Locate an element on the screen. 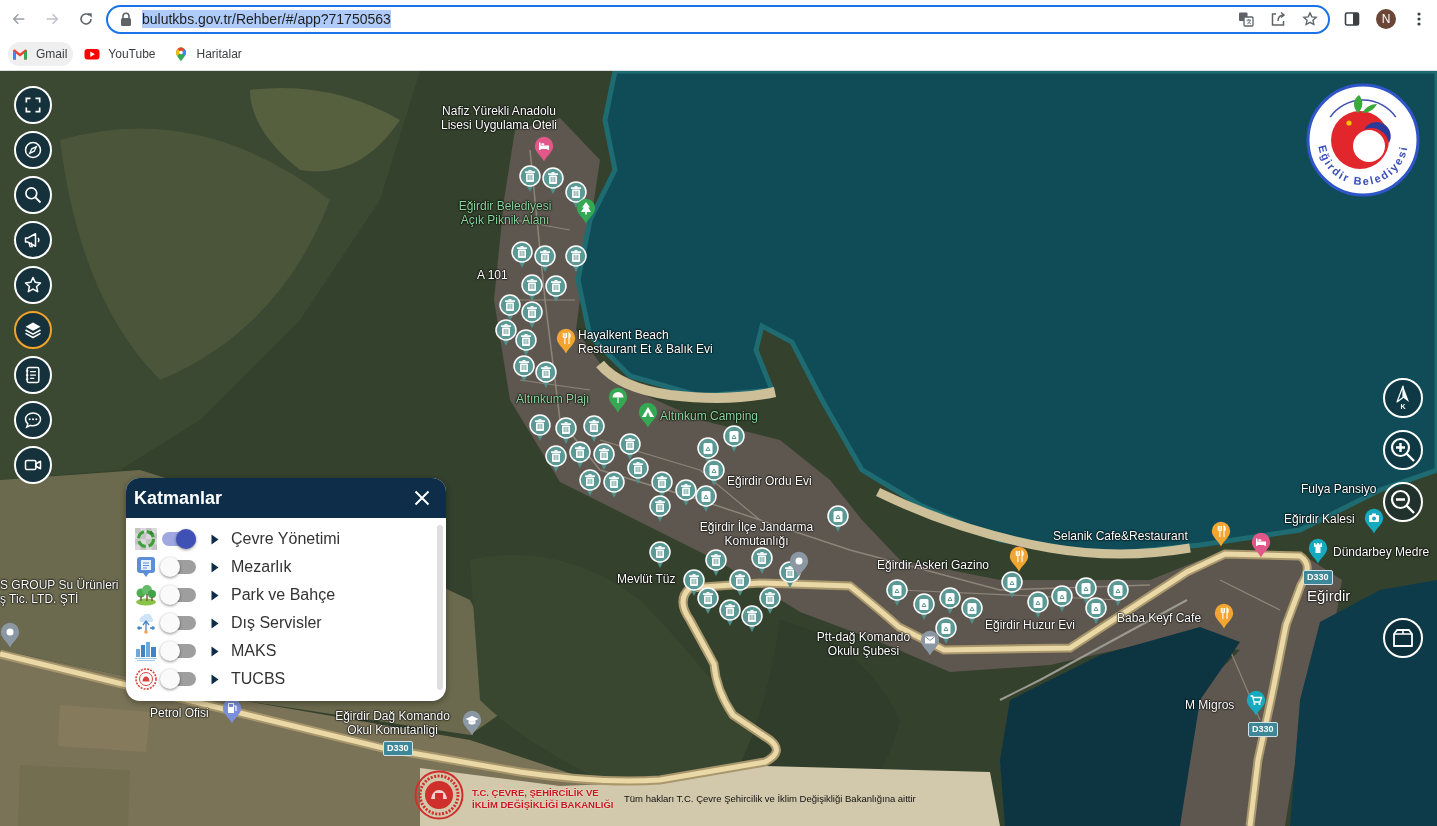  profile-avatar: N is located at coordinates (1386, 19).